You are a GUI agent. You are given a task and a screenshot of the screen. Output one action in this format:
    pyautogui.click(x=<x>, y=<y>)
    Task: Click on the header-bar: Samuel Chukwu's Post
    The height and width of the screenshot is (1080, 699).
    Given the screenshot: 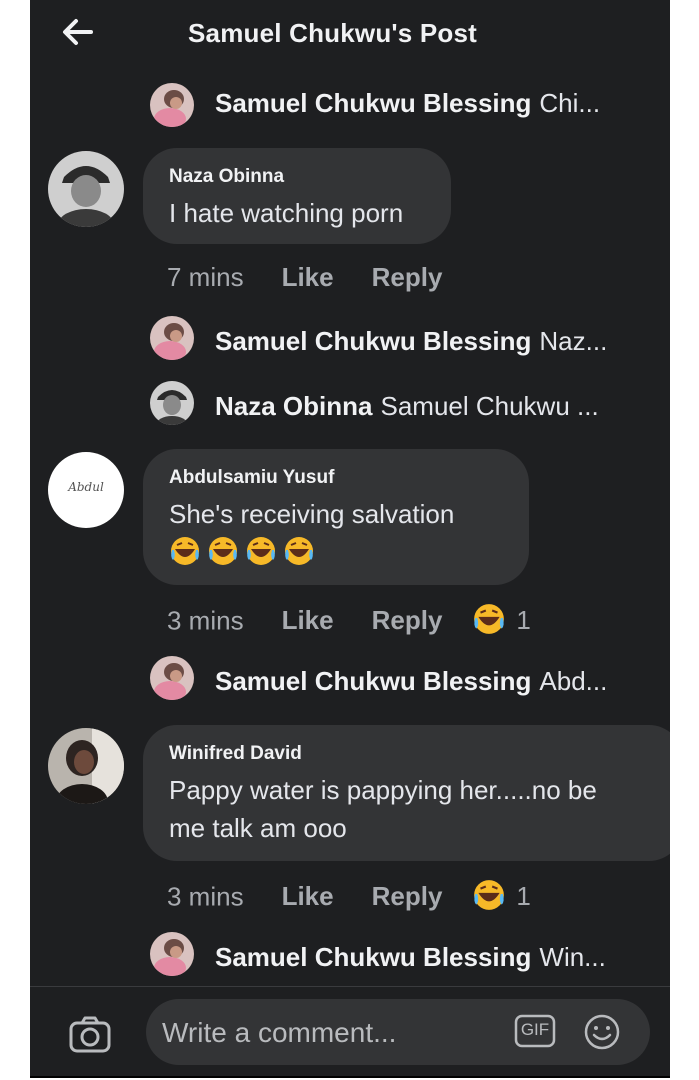 What is the action you would take?
    pyautogui.click(x=350, y=35)
    